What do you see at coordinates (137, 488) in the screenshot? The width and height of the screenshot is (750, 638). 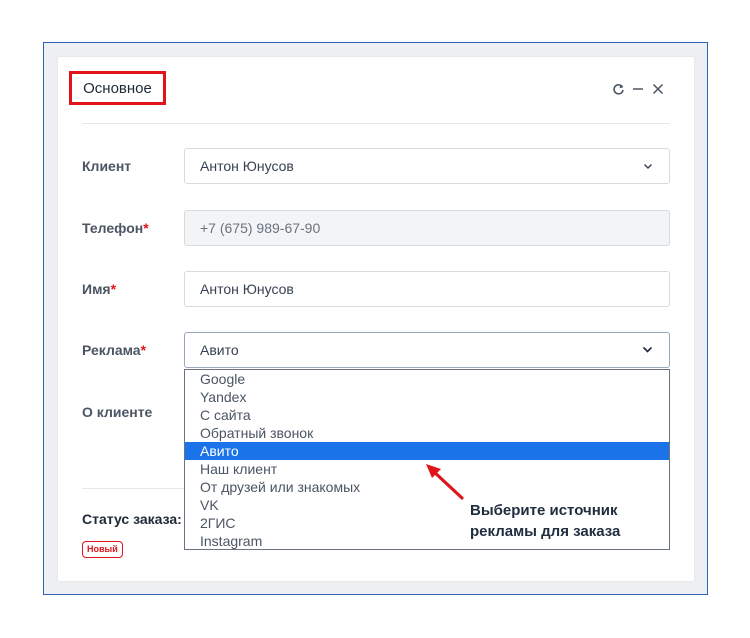 I see `section-divider` at bounding box center [137, 488].